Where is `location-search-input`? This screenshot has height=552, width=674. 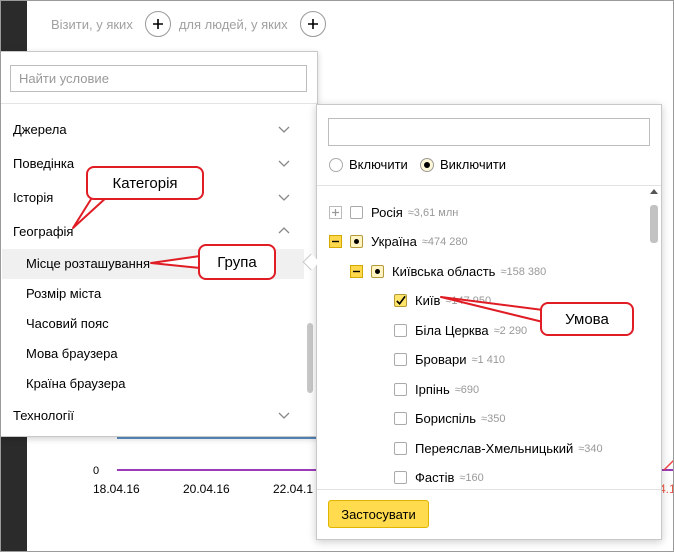
location-search-input is located at coordinates (489, 132).